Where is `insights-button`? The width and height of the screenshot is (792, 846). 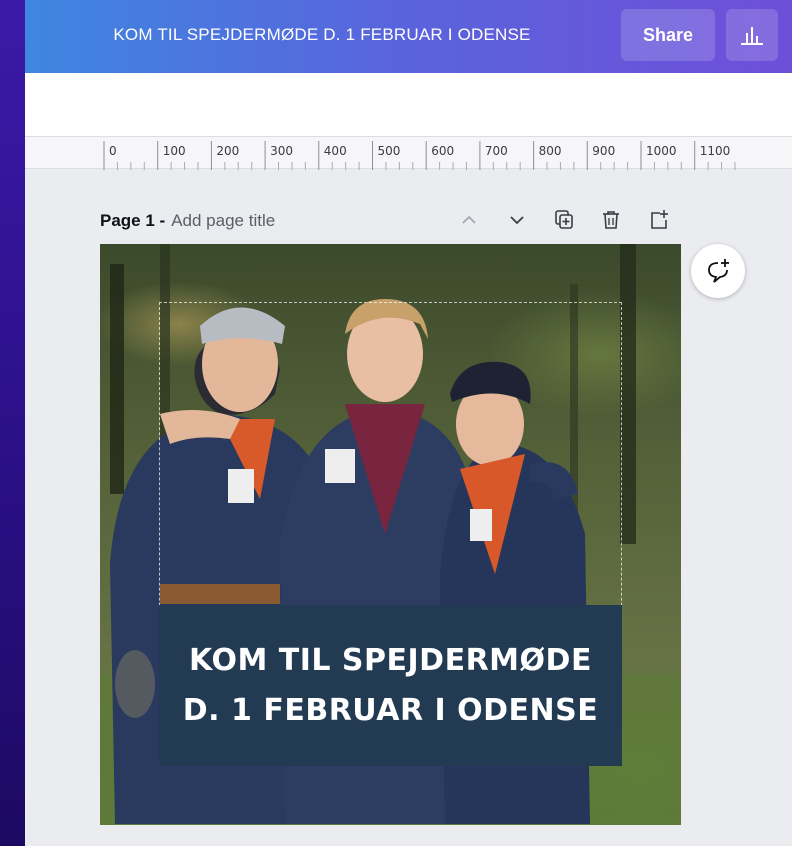
insights-button is located at coordinates (752, 35).